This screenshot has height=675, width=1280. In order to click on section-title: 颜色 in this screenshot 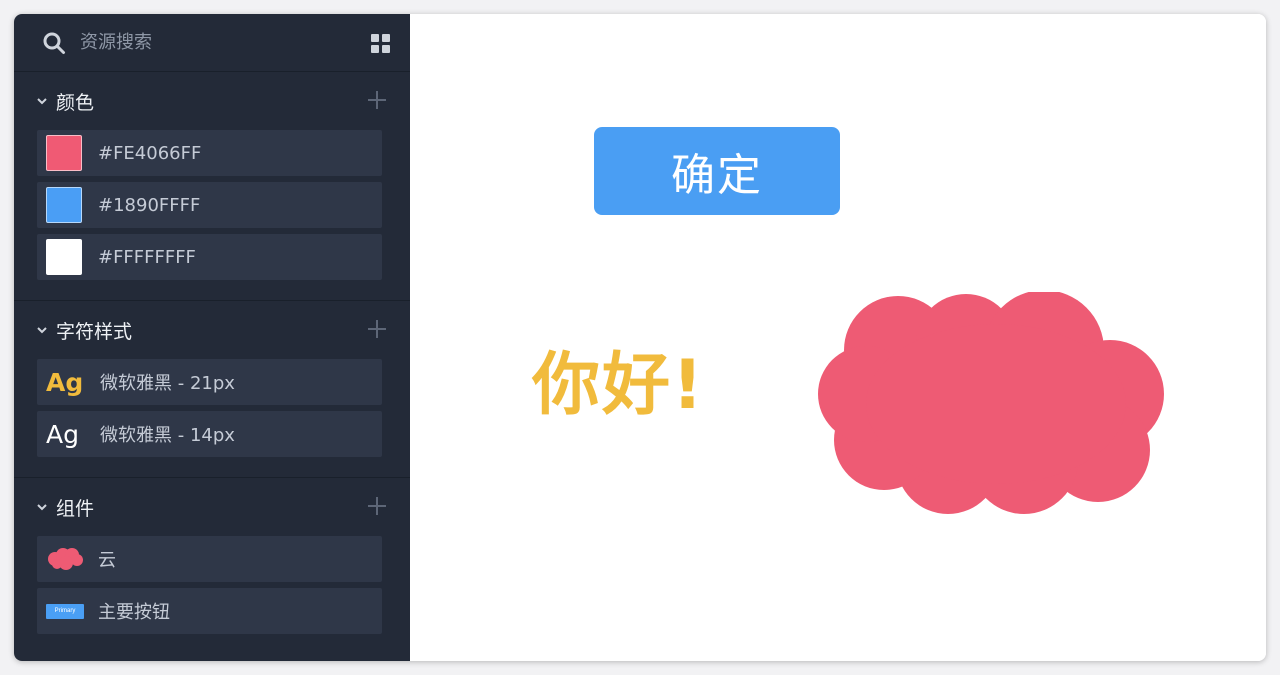, I will do `click(75, 102)`.